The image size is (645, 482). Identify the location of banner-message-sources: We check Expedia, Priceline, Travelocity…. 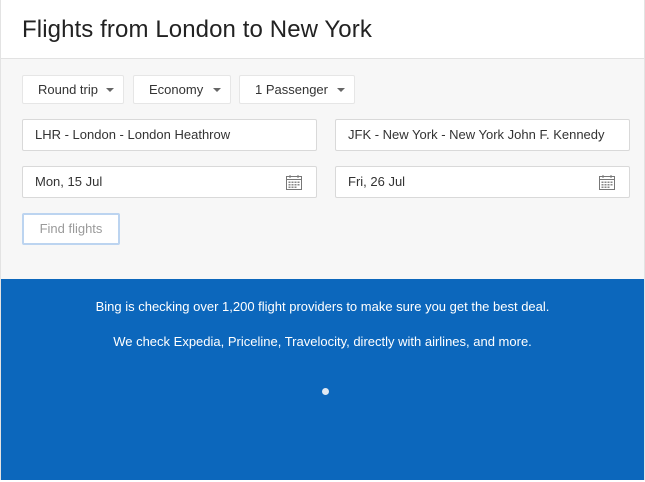
(322, 341).